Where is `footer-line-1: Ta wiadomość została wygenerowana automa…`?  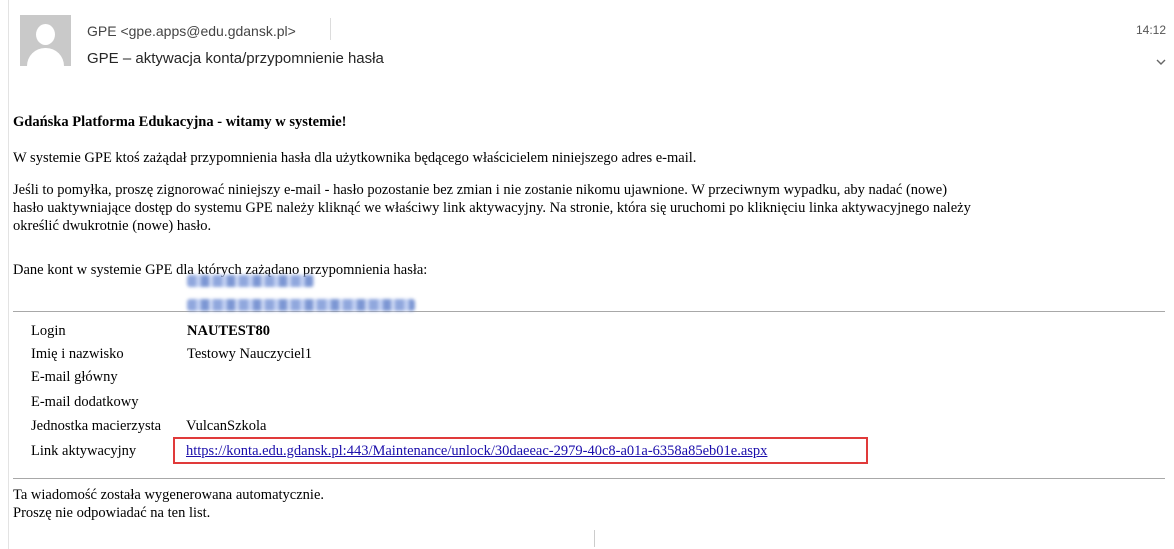
footer-line-1: Ta wiadomość została wygenerowana automa… is located at coordinates (169, 495).